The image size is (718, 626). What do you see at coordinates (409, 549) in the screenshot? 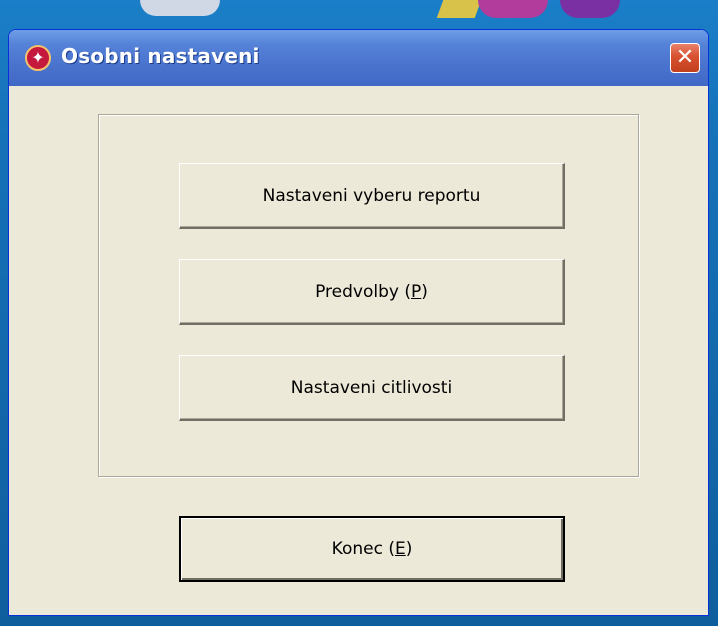
I see `exit-label-suffix: )` at bounding box center [409, 549].